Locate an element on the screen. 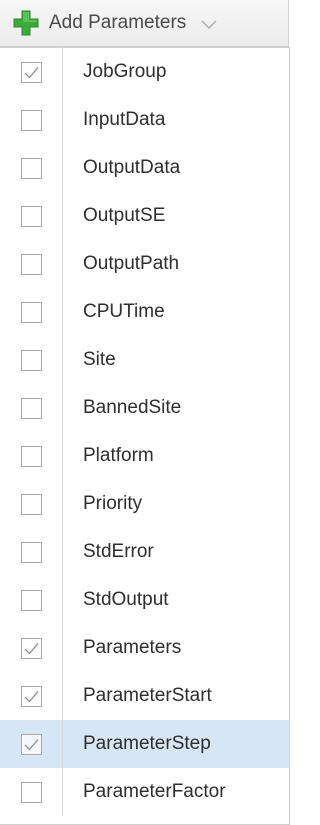  menu-item: OutputPath is located at coordinates (144, 264).